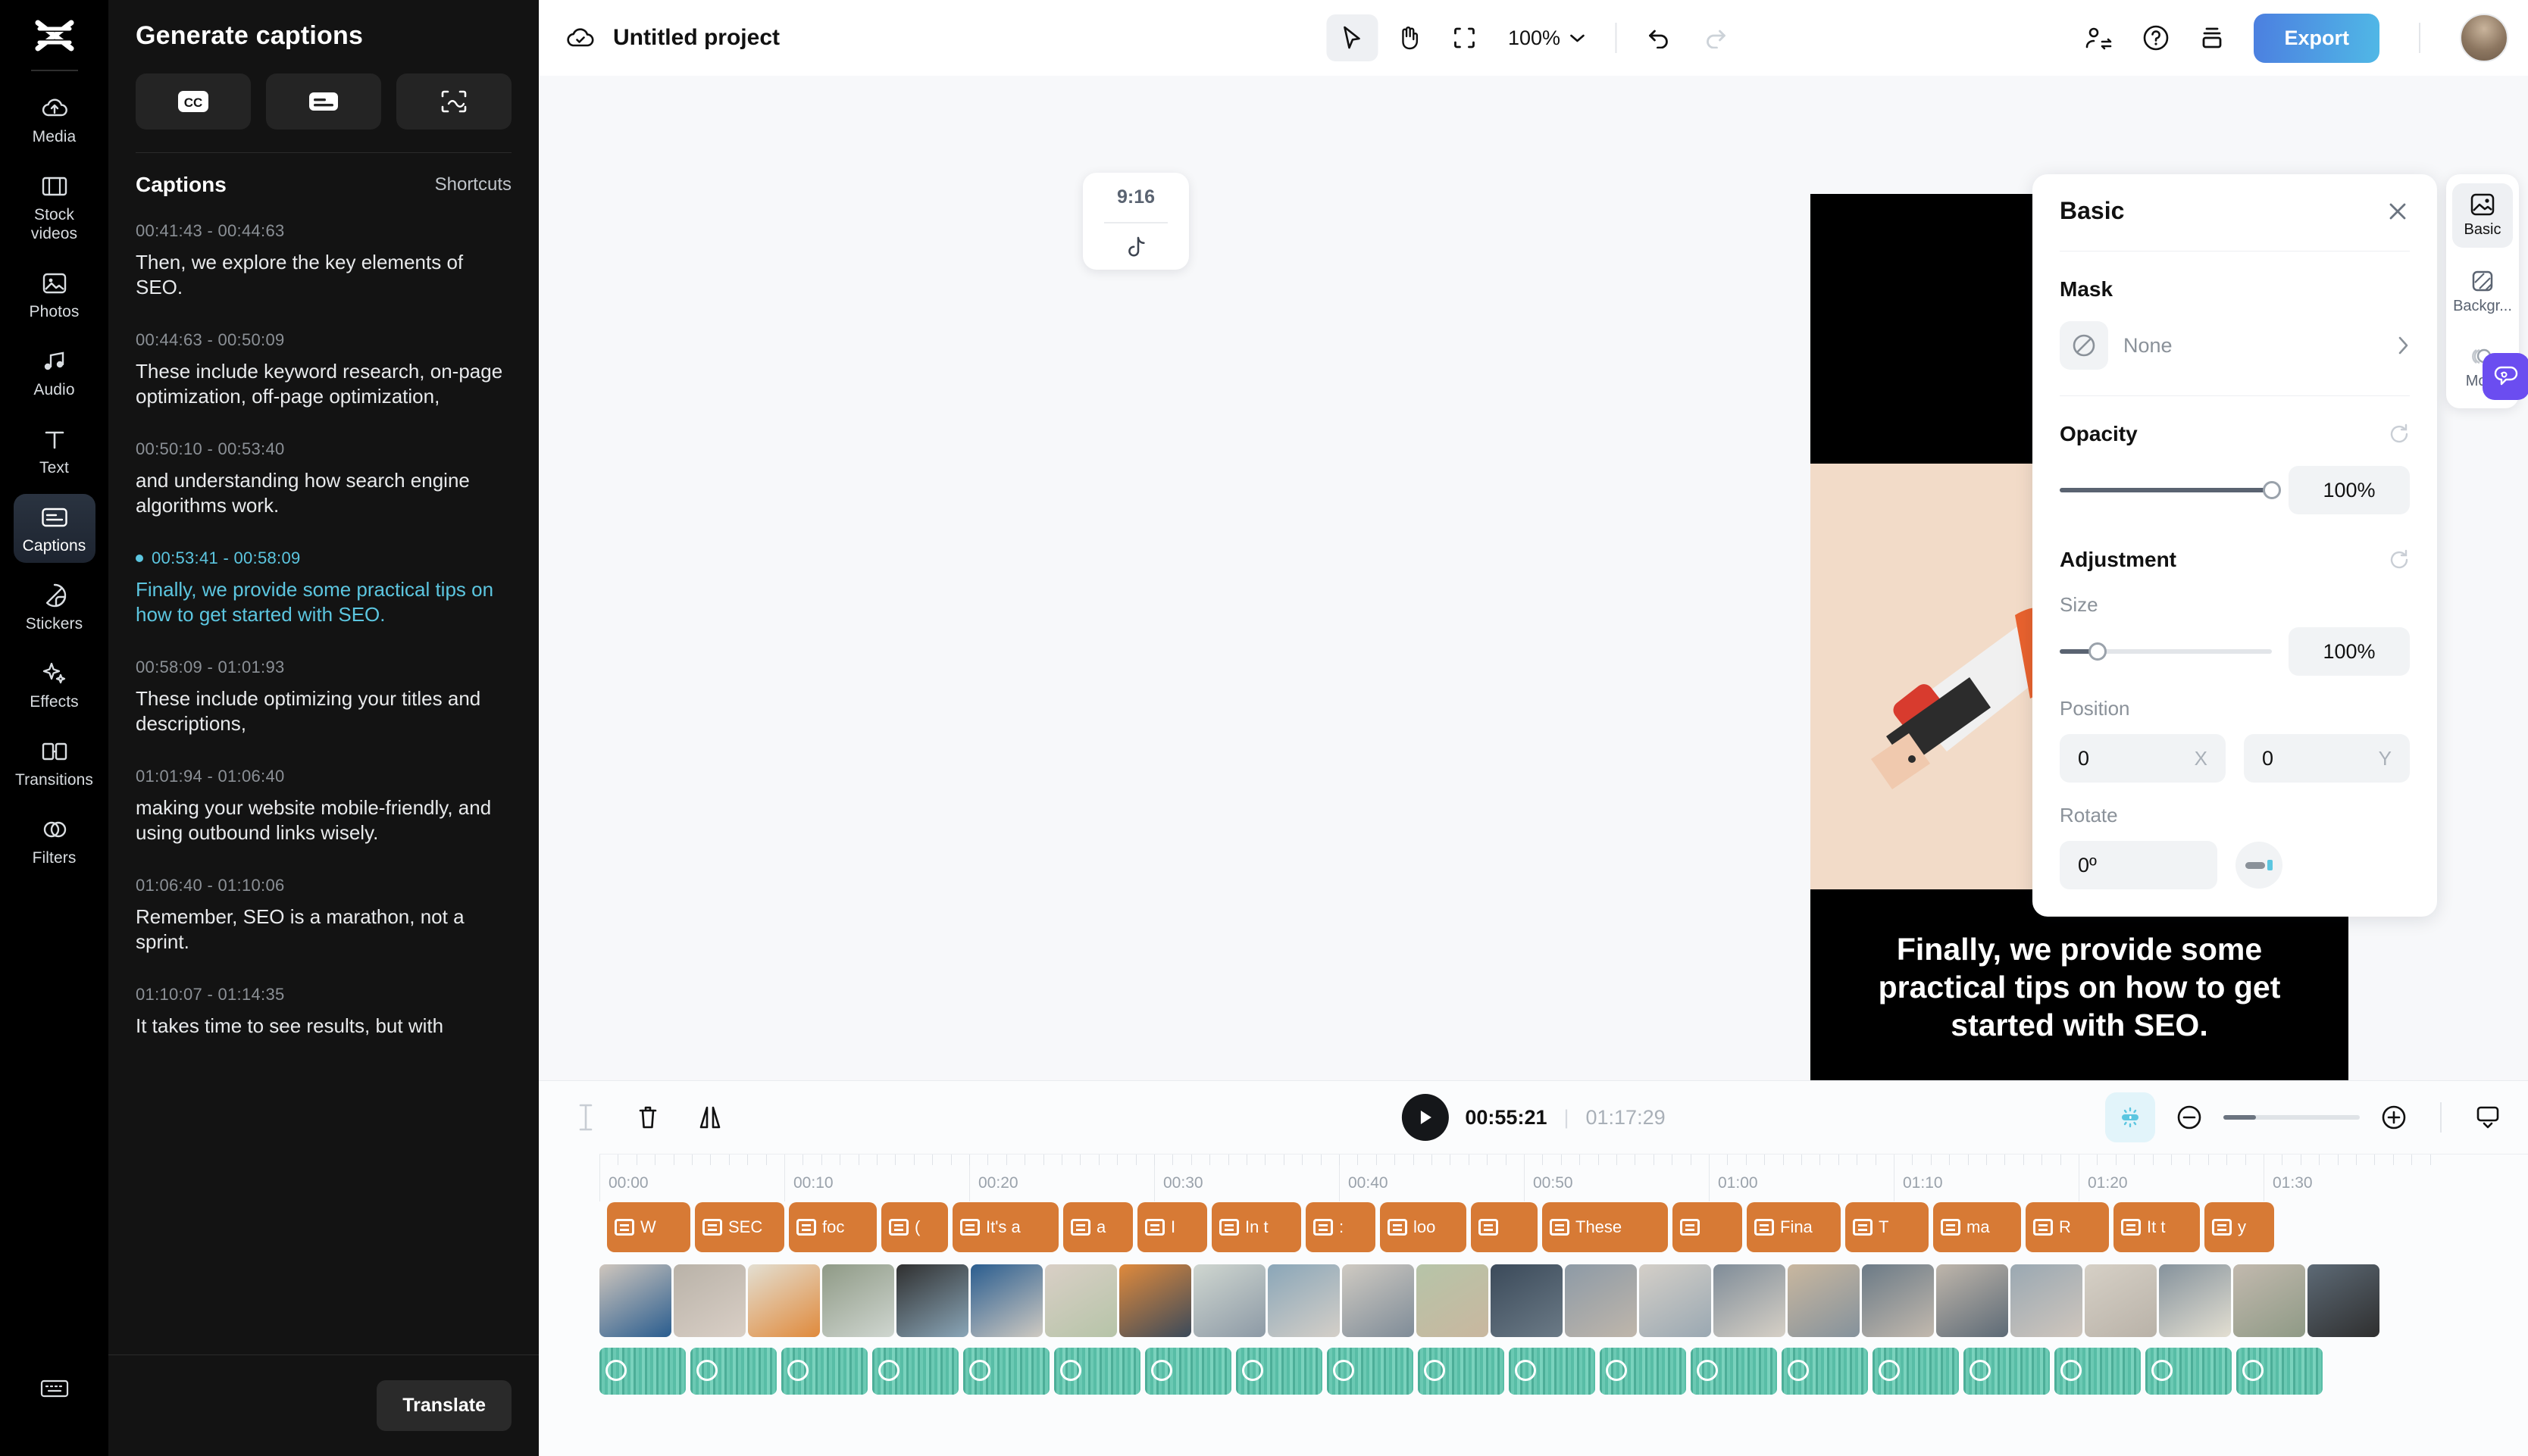 This screenshot has height=1456, width=2528. Describe the element at coordinates (1340, 1227) in the screenshot. I see `caption-clip: :` at that location.